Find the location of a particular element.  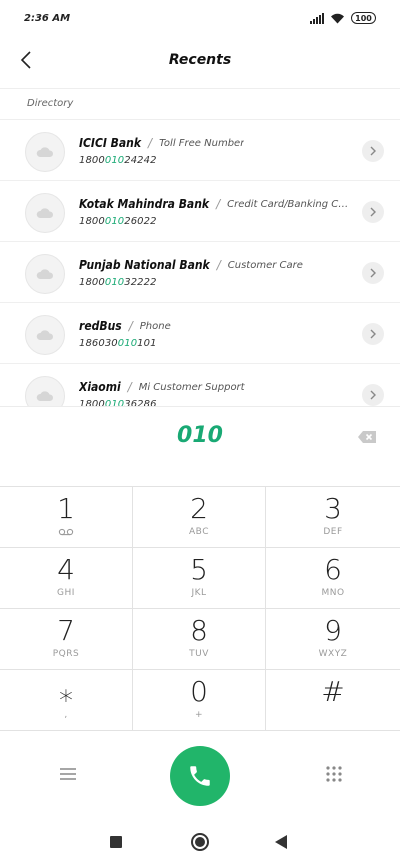

contact-name: Punjab National Bank is located at coordinates (144, 265).